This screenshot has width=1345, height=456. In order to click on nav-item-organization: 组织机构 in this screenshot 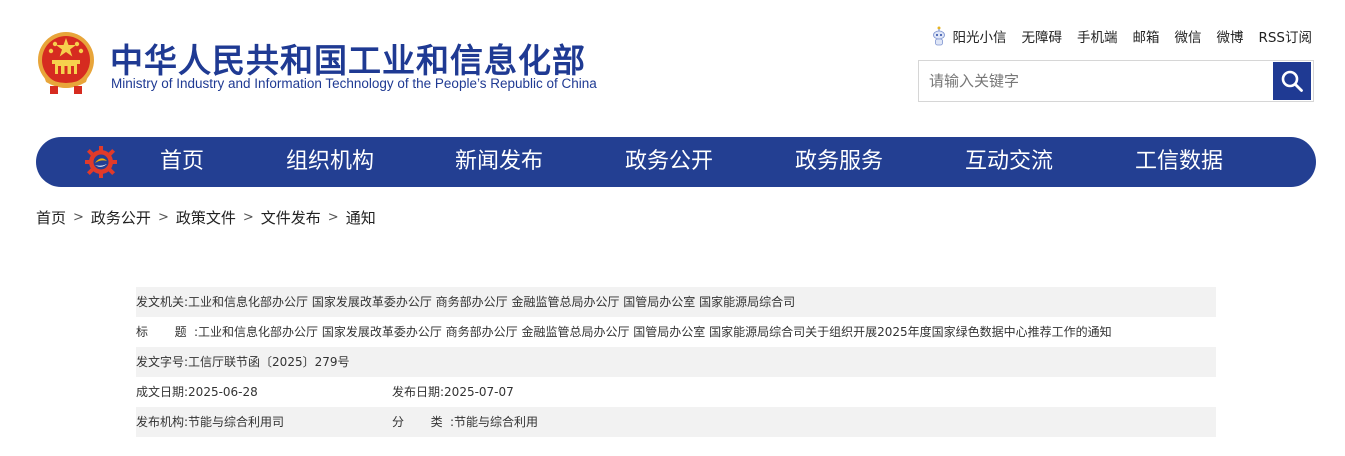, I will do `click(330, 162)`.